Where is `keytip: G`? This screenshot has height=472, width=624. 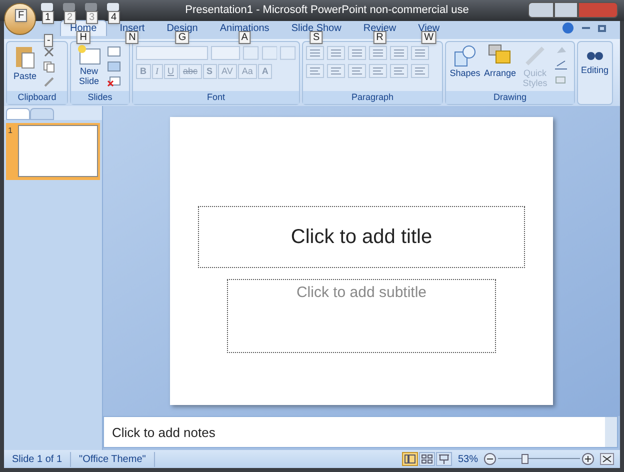 keytip: G is located at coordinates (182, 37).